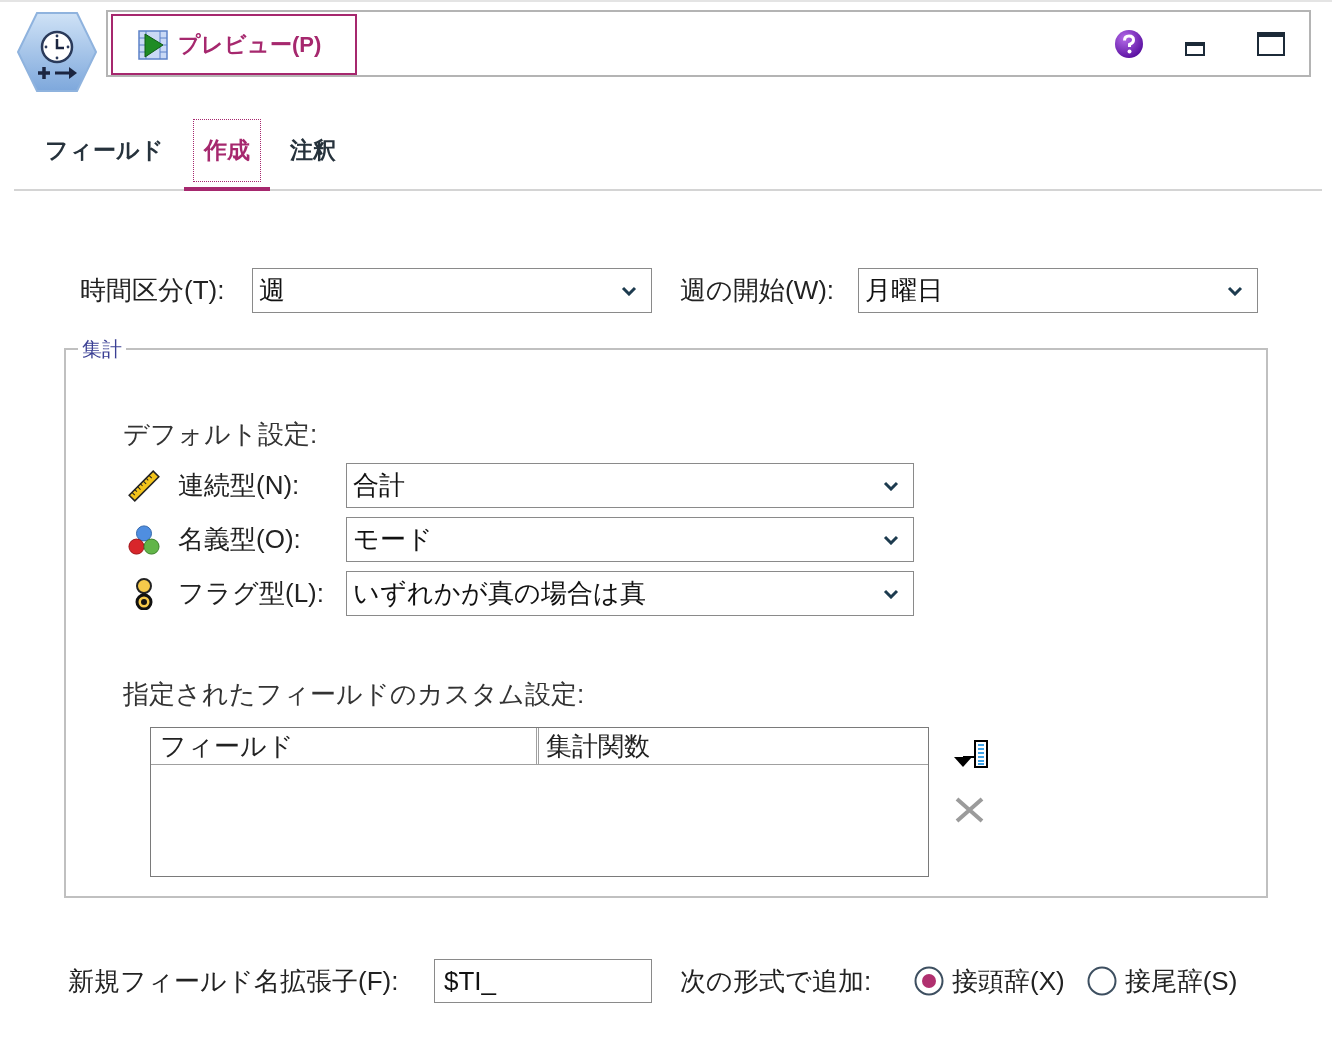 The width and height of the screenshot is (1332, 1056). Describe the element at coordinates (1271, 43) in the screenshot. I see `maximize-icon` at that location.